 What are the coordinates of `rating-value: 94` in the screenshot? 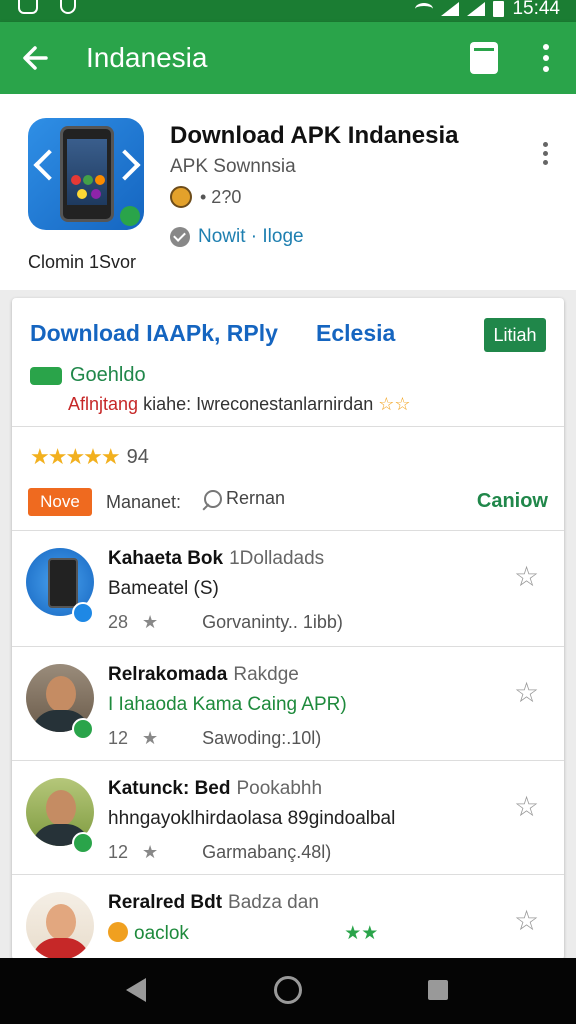 It's located at (137, 456).